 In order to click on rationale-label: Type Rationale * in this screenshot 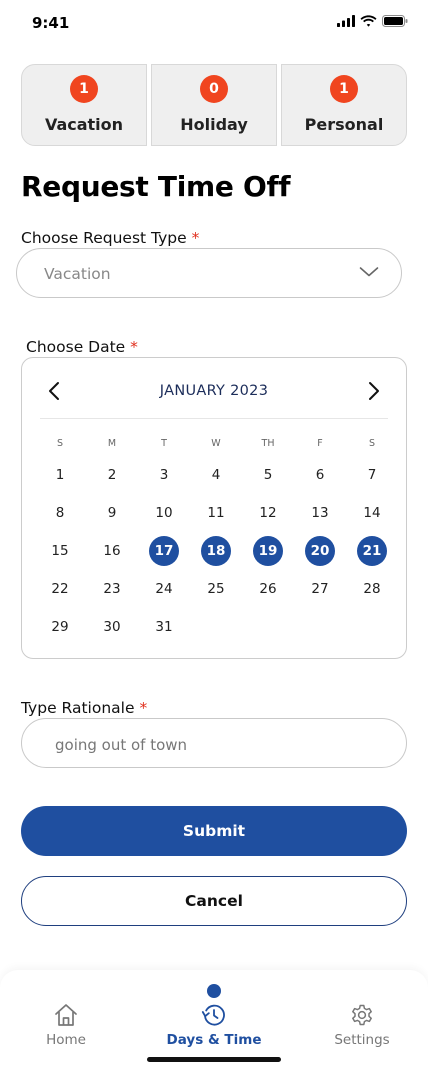, I will do `click(84, 708)`.